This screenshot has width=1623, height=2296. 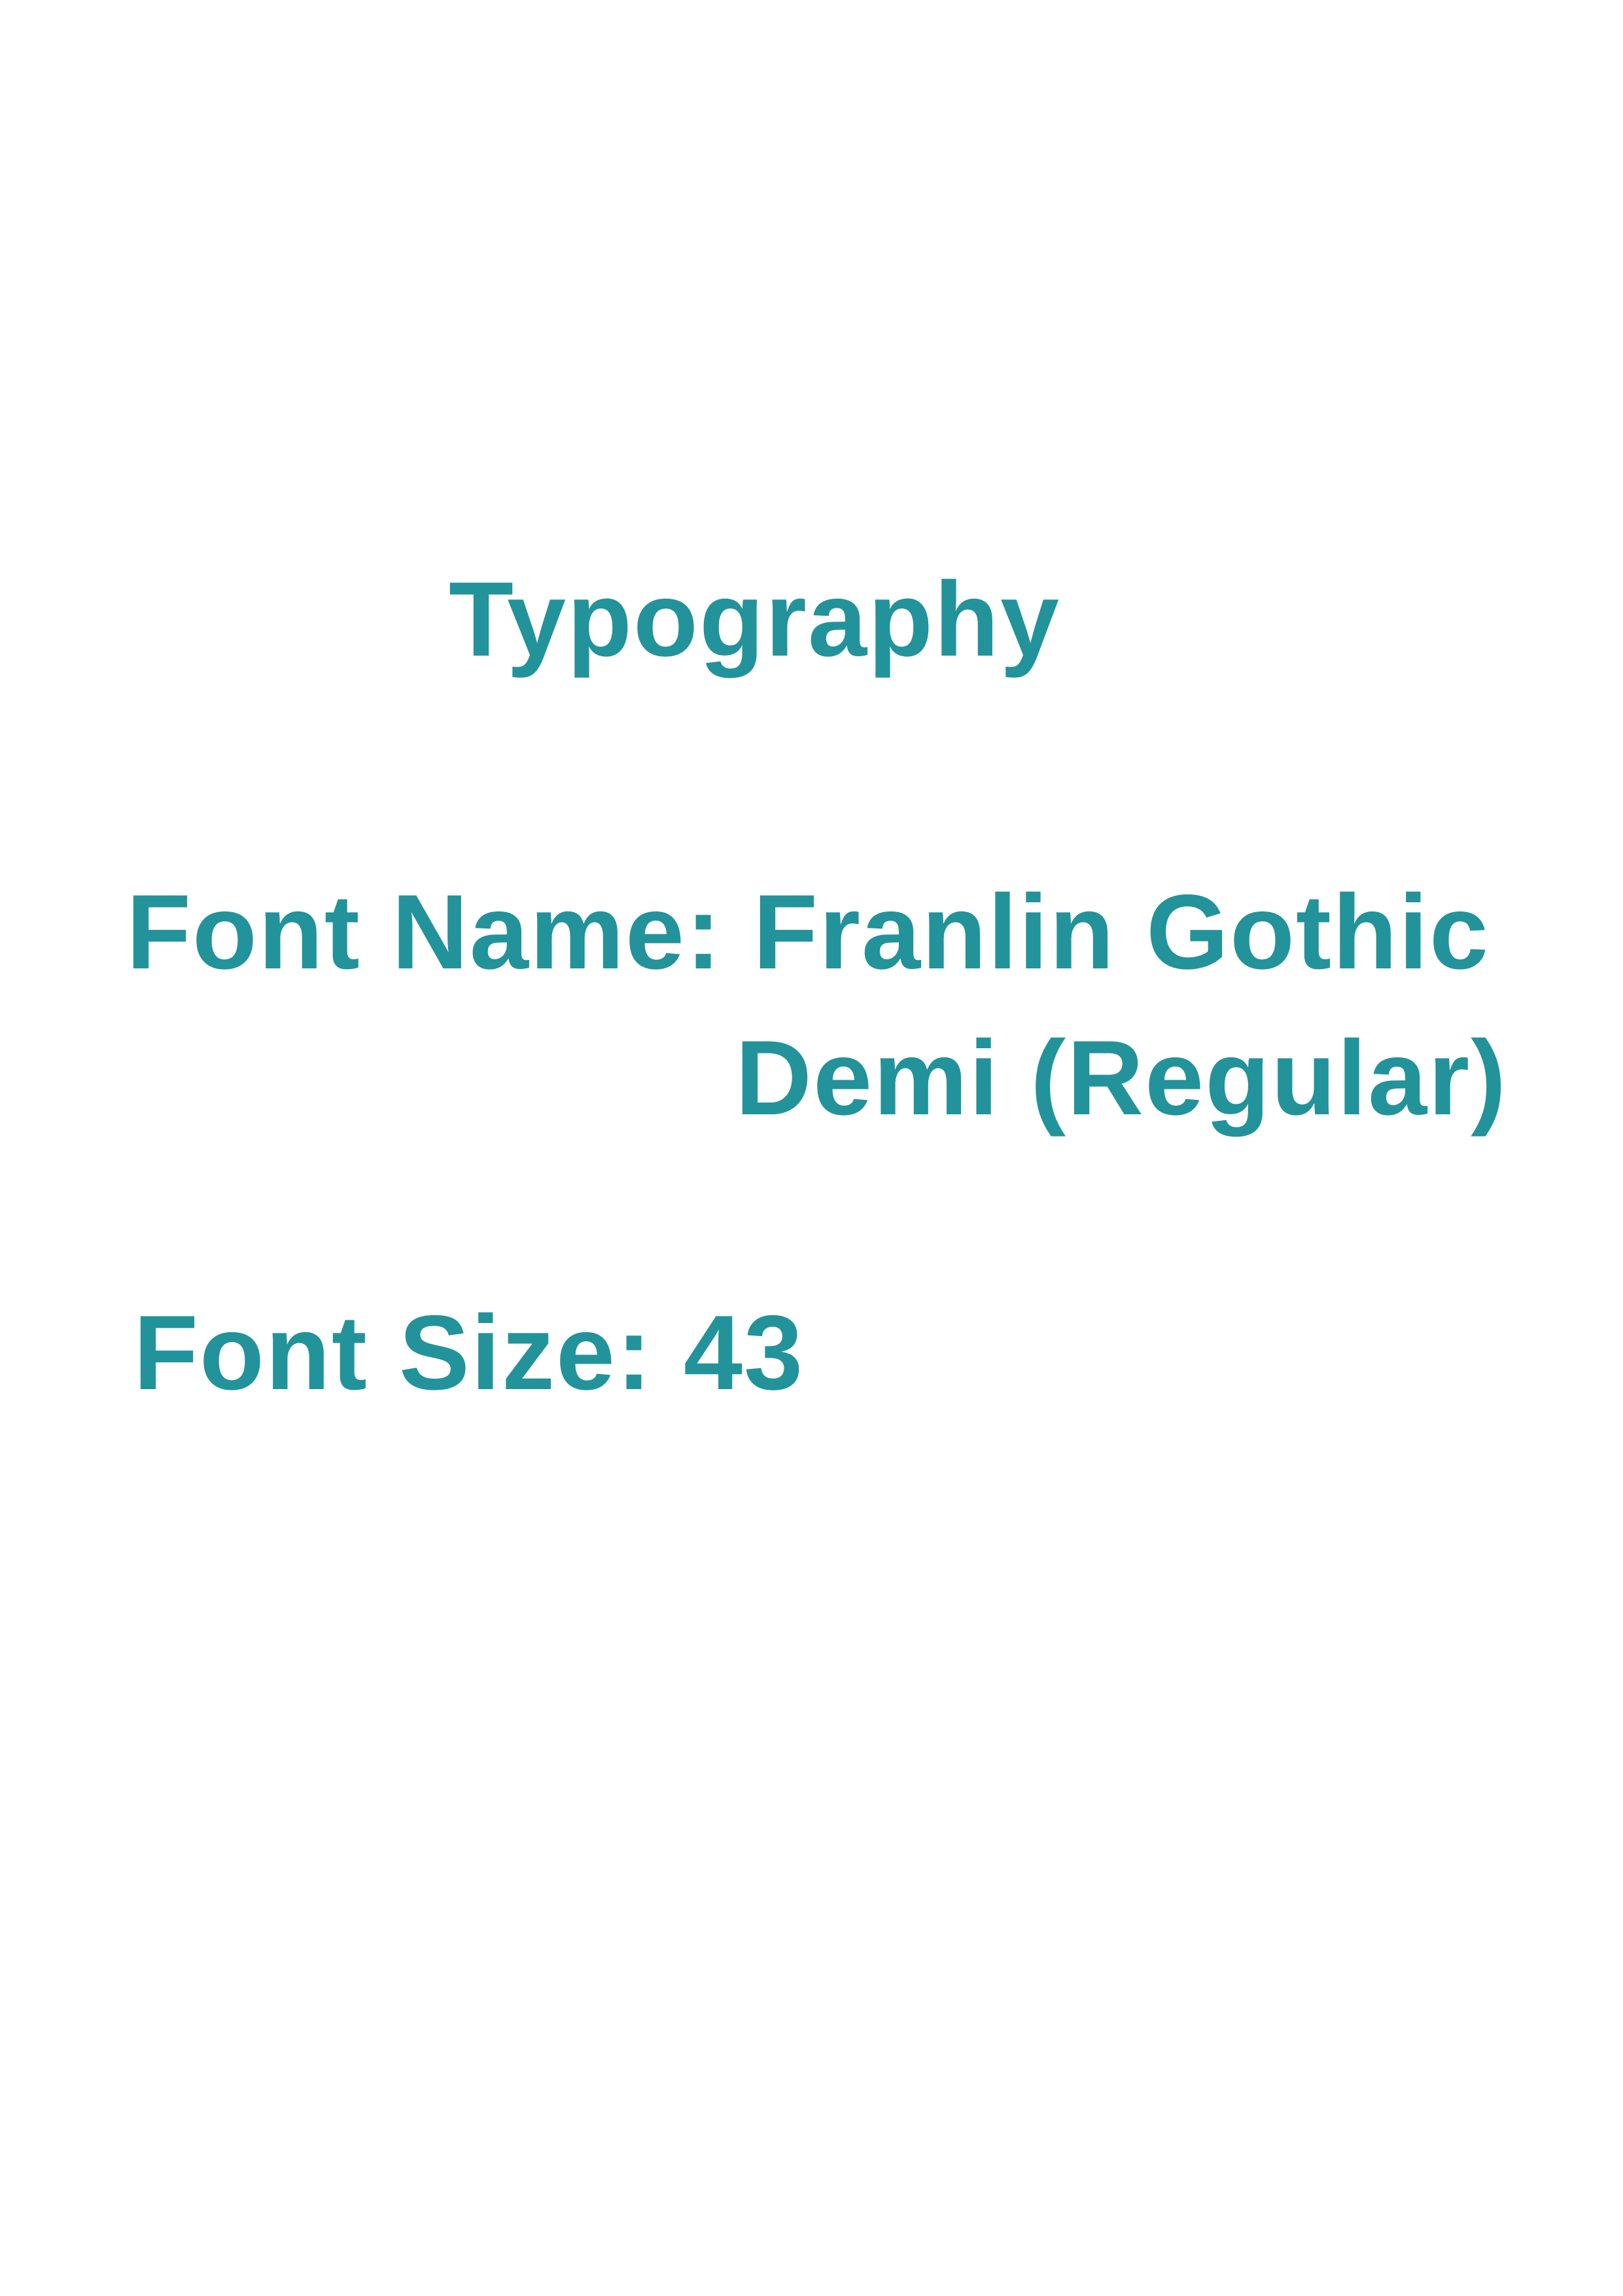 What do you see at coordinates (808, 932) in the screenshot?
I see `font-name-text: Font Name: Franlin Gothic` at bounding box center [808, 932].